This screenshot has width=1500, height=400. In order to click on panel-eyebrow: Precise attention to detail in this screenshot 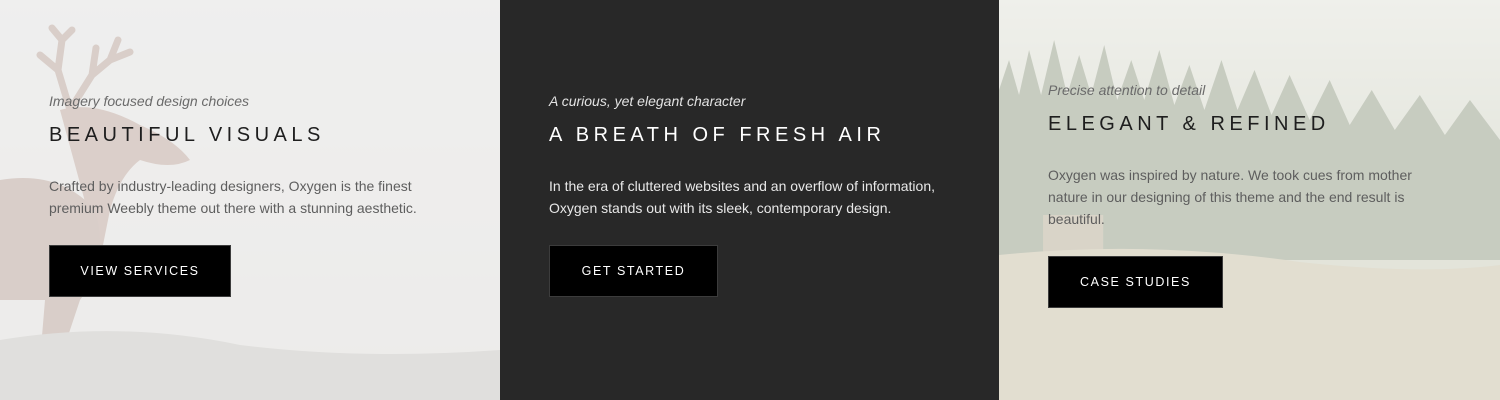, I will do `click(1127, 90)`.